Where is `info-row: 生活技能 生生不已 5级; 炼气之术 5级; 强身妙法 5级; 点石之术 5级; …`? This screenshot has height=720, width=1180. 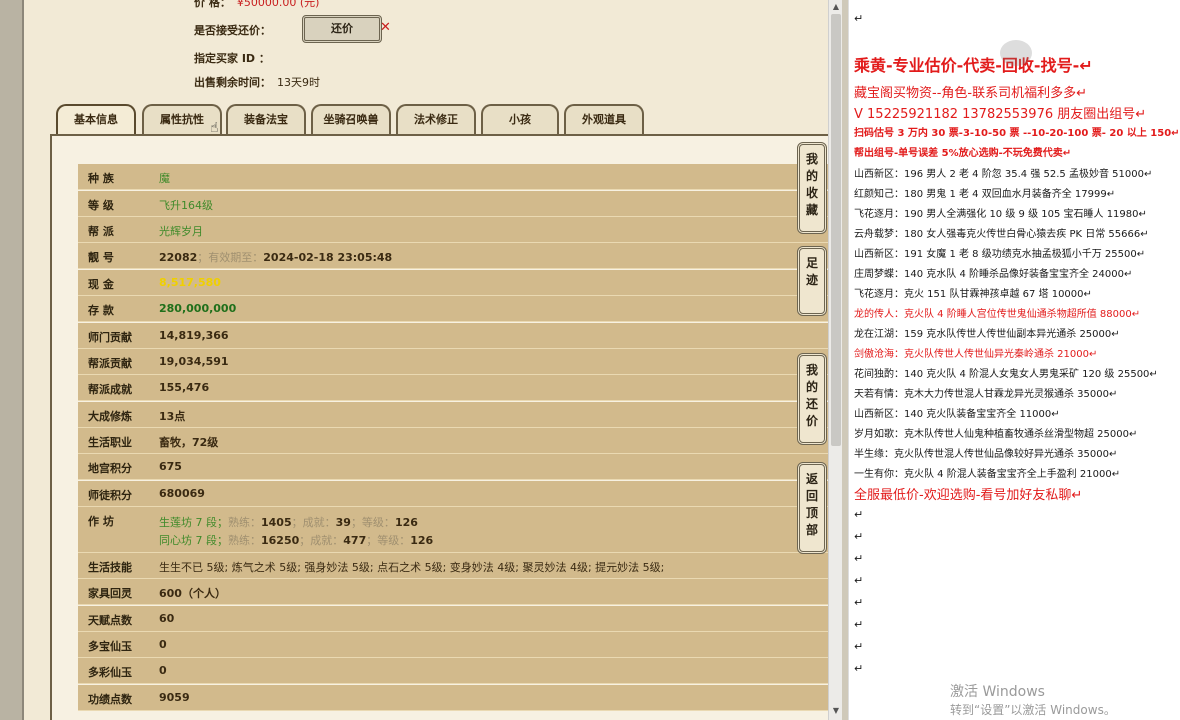
info-row: 生活技能 生生不已 5级; 炼气之术 5级; 强身妙法 5级; 点石之术 5级; … is located at coordinates (453, 566).